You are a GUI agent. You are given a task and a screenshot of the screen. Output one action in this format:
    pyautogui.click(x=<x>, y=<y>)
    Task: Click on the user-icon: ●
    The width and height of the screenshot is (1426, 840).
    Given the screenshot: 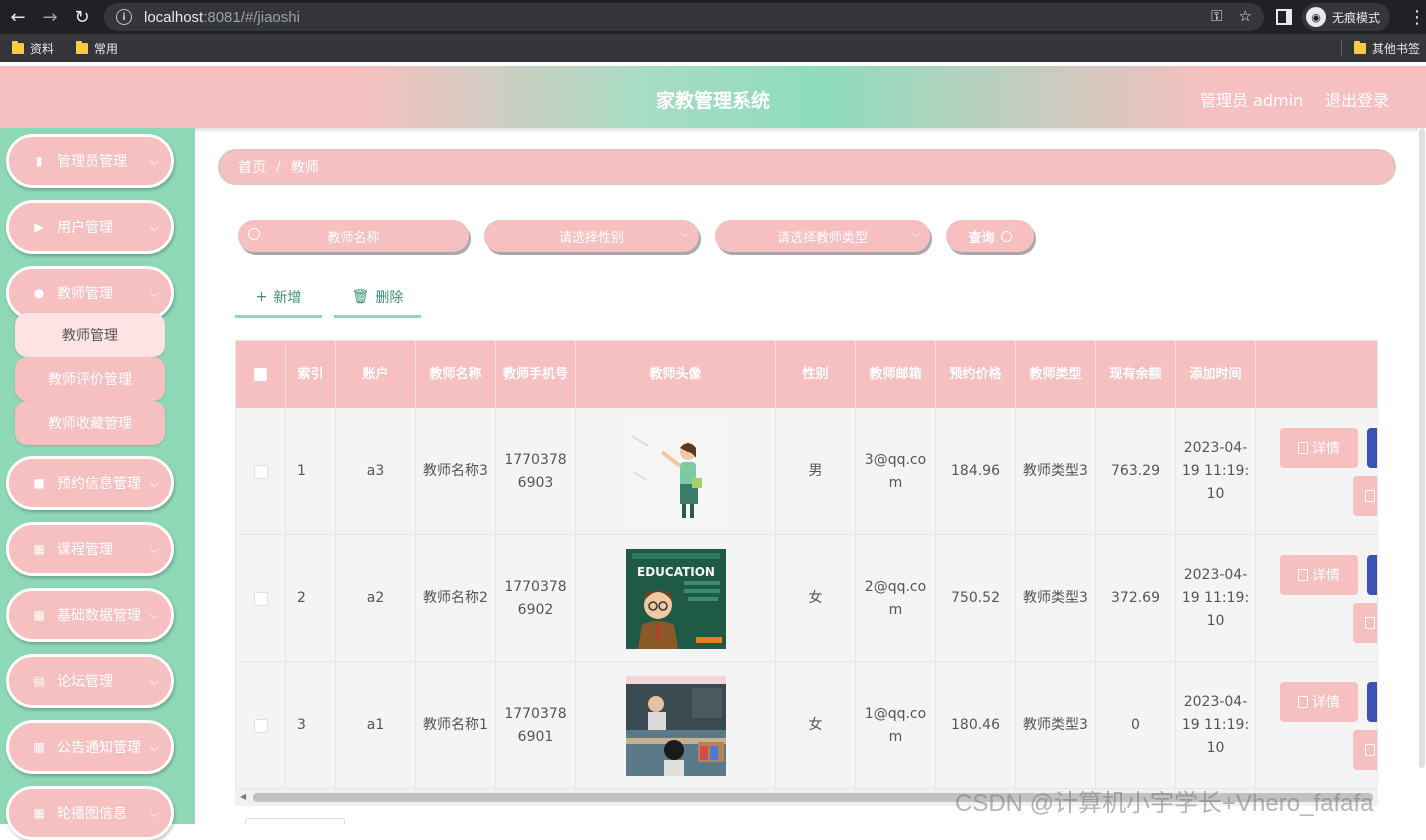 What is the action you would take?
    pyautogui.click(x=39, y=293)
    